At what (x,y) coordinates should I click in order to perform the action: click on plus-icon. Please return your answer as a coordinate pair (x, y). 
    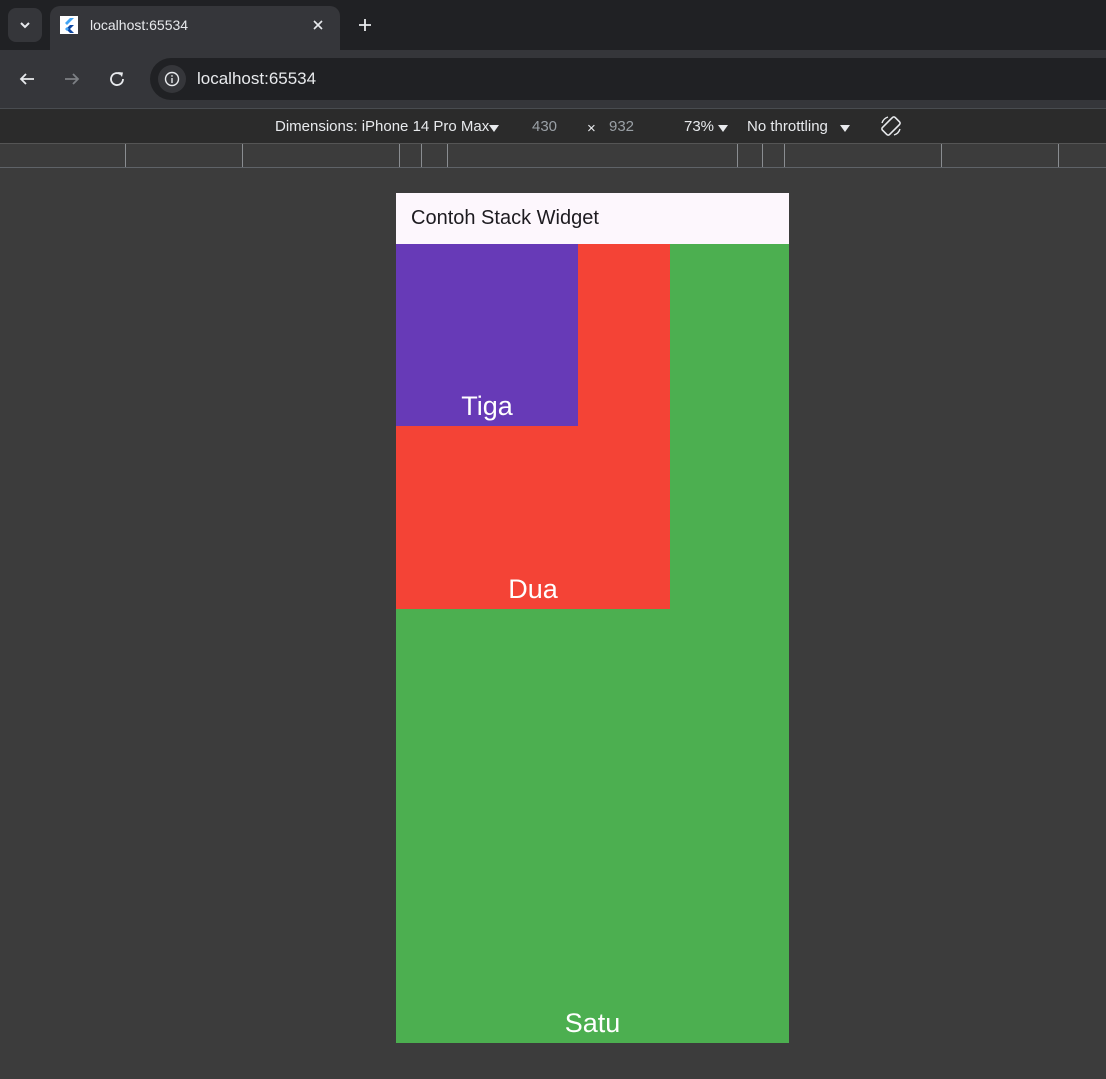
    Looking at the image, I should click on (365, 25).